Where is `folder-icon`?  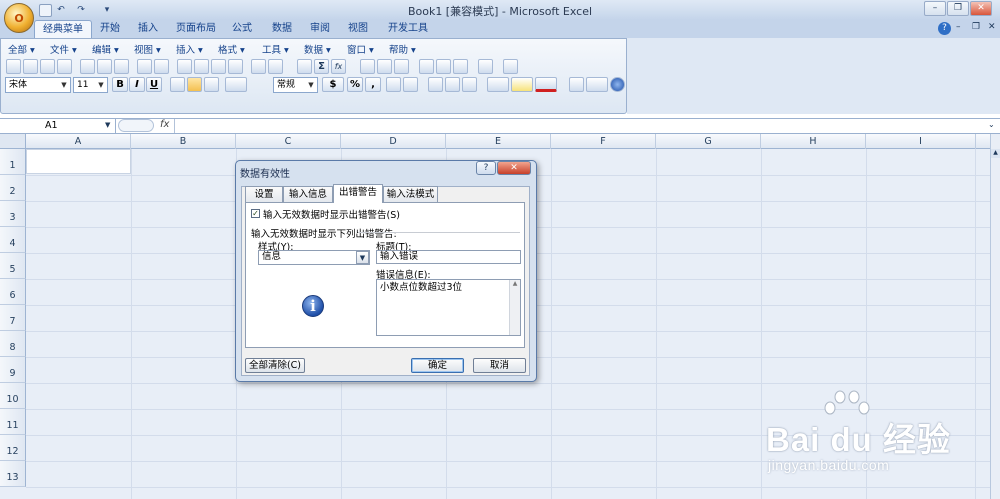
folder-icon is located at coordinates (510, 66).